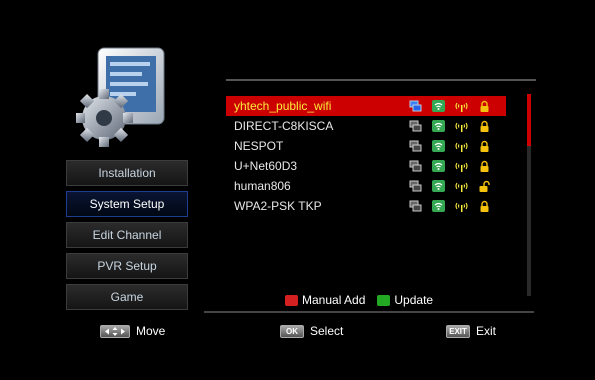  I want to click on menu-item-label: System Setup, so click(127, 204).